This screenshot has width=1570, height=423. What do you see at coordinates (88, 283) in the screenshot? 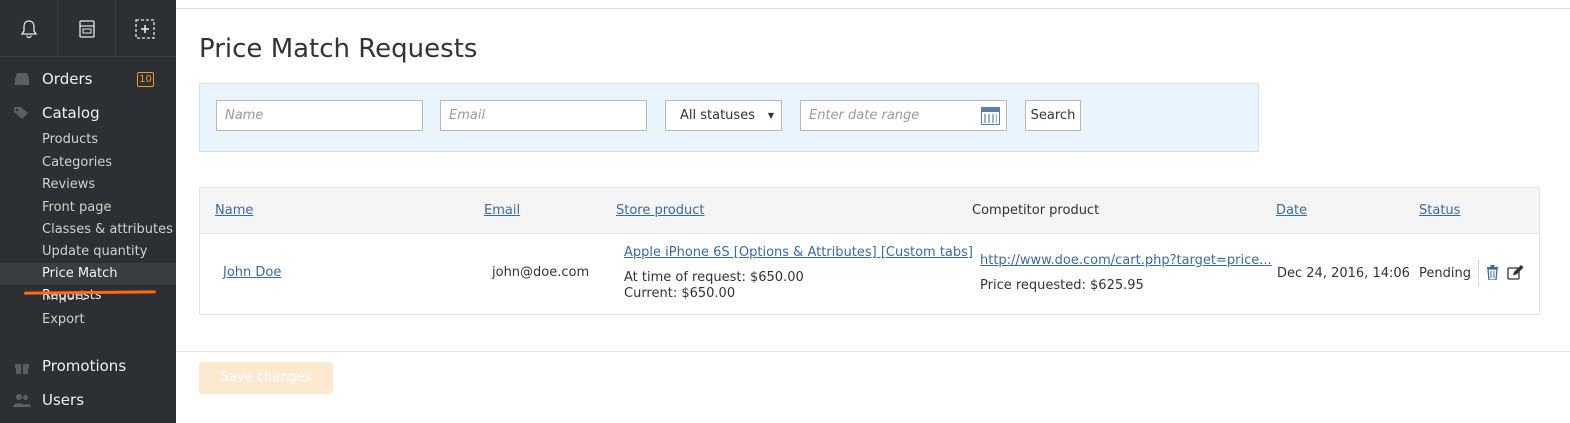
I see `sidebar-subitem-price-match-requests: Price Match Requests` at bounding box center [88, 283].